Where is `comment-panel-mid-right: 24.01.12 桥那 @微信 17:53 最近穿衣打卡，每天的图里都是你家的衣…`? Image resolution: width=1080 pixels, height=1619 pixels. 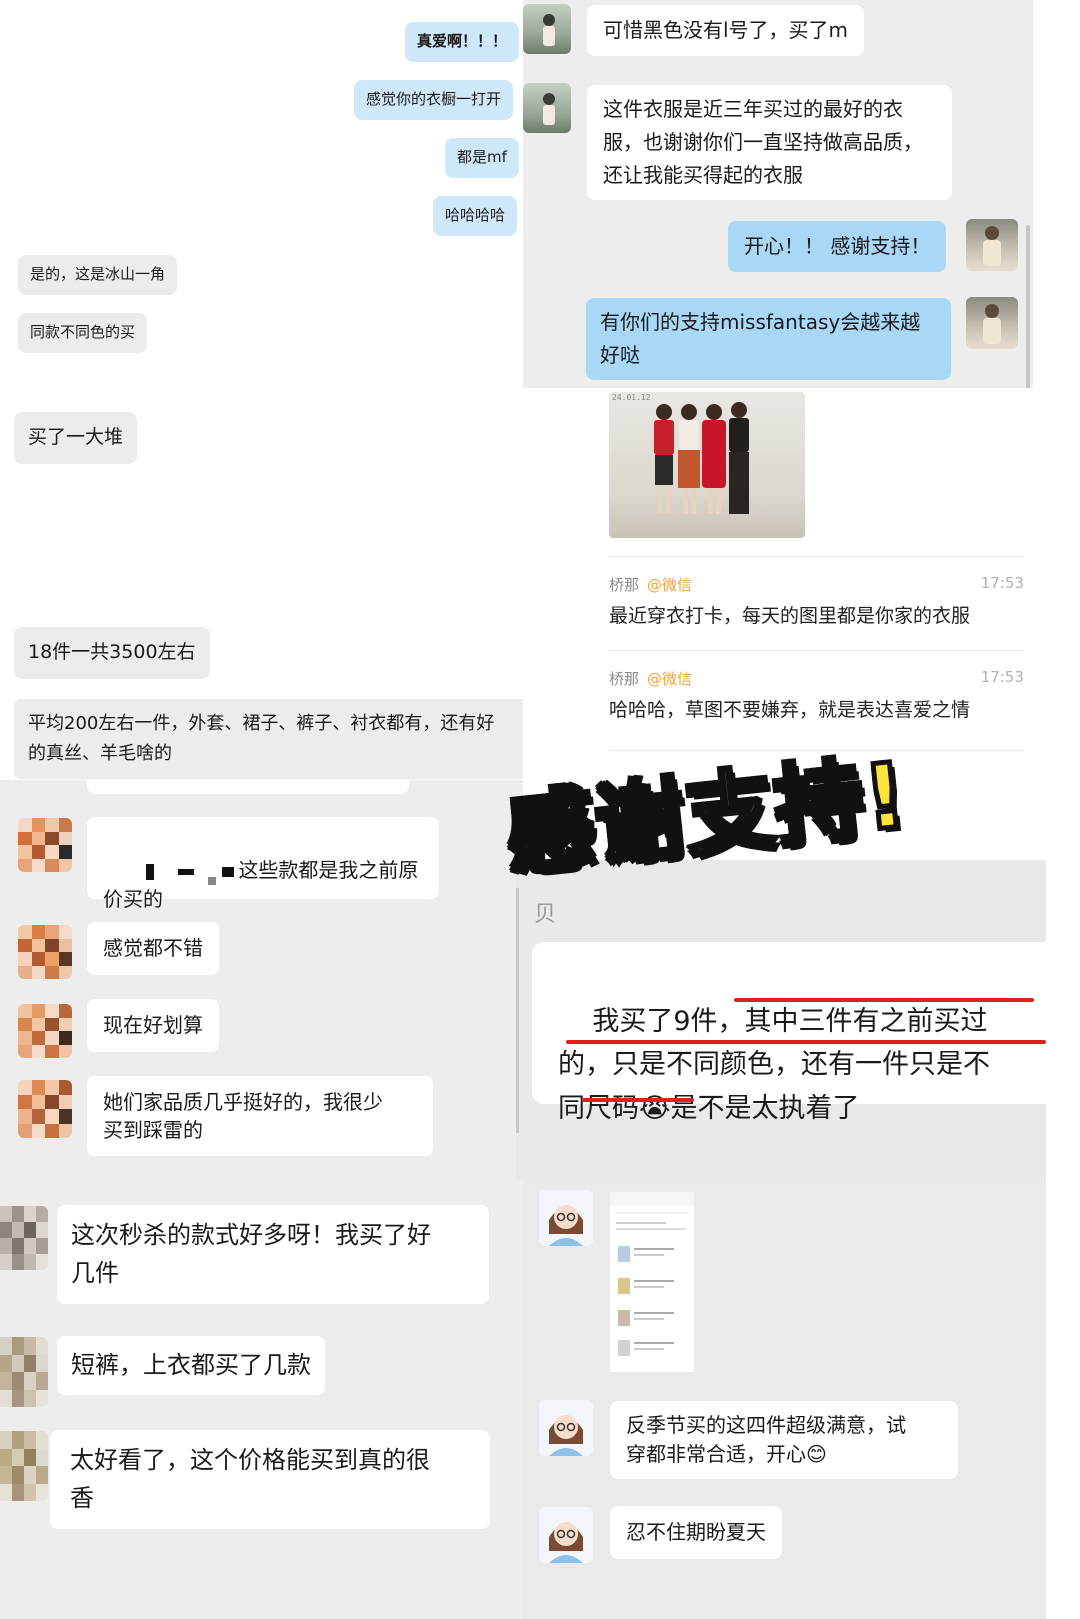
comment-panel-mid-right: 24.01.12 桥那 @微信 17:53 最近穿衣打卡，每天的图里都是你家的衣… is located at coordinates (778, 574).